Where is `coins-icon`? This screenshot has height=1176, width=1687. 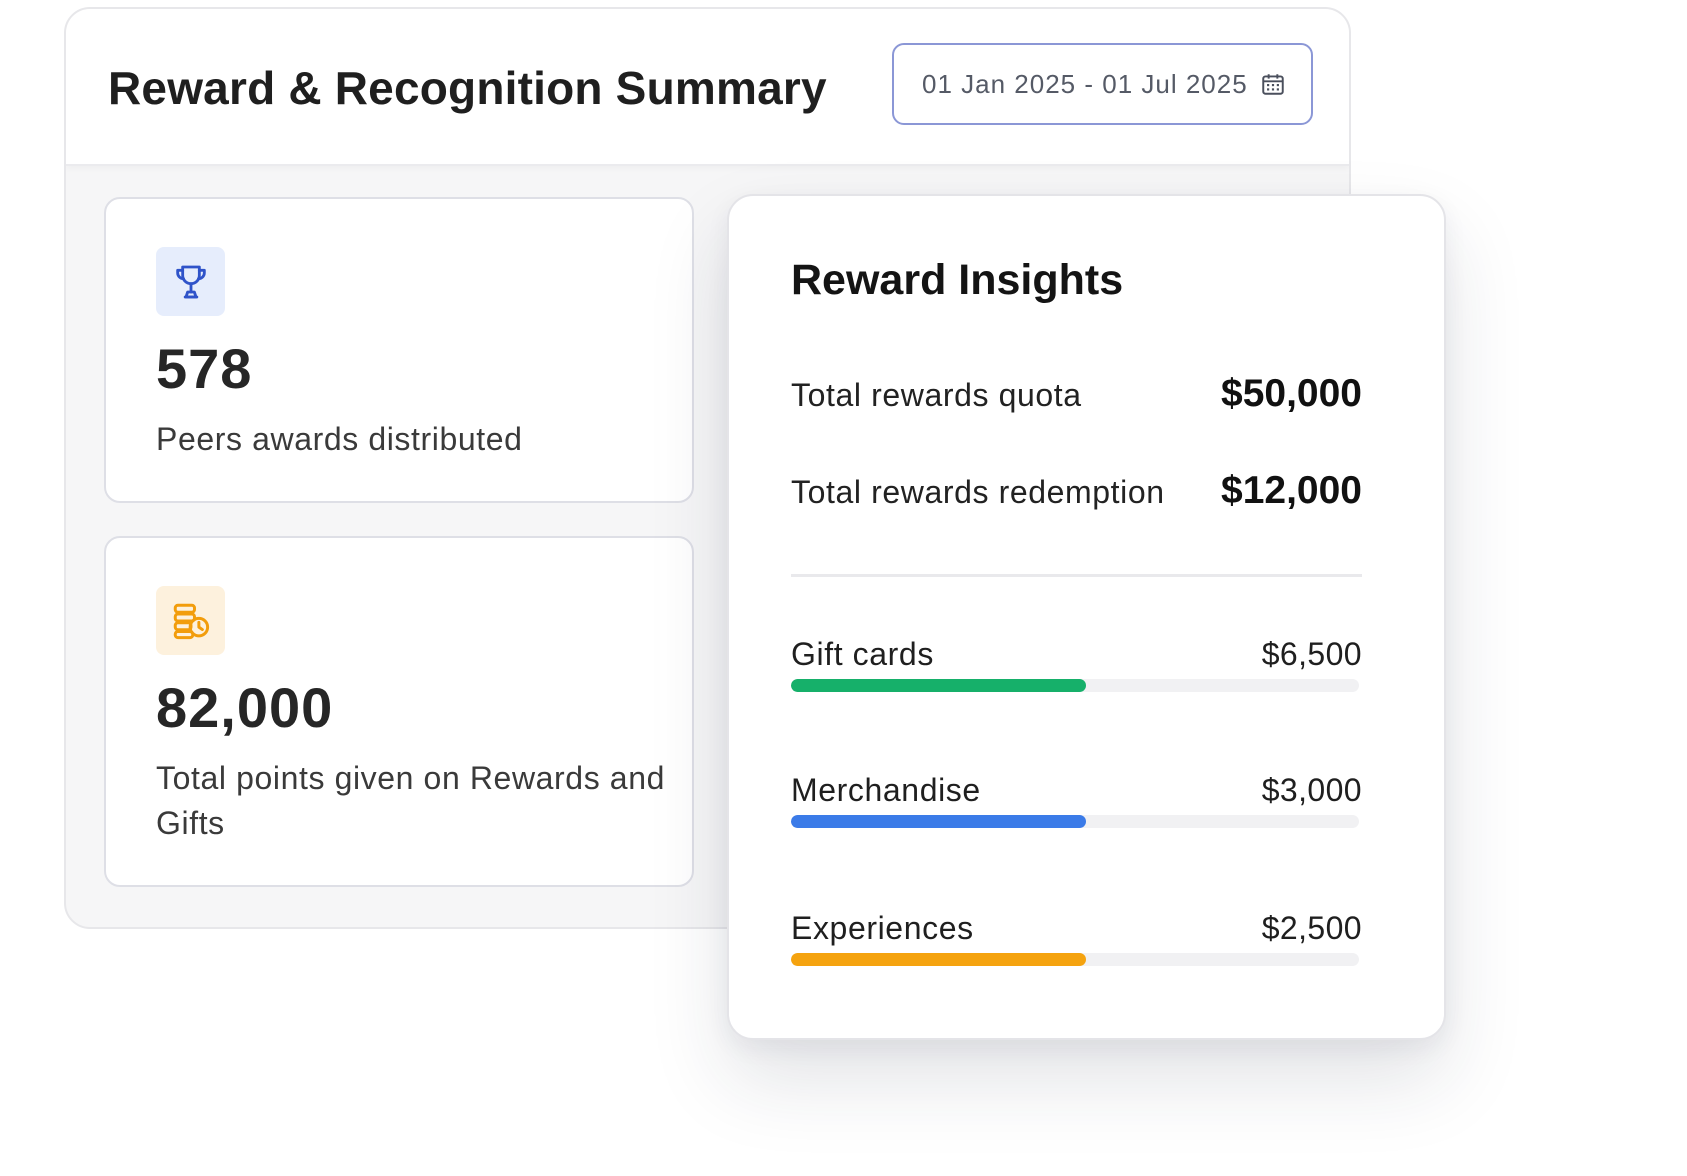 coins-icon is located at coordinates (191, 621).